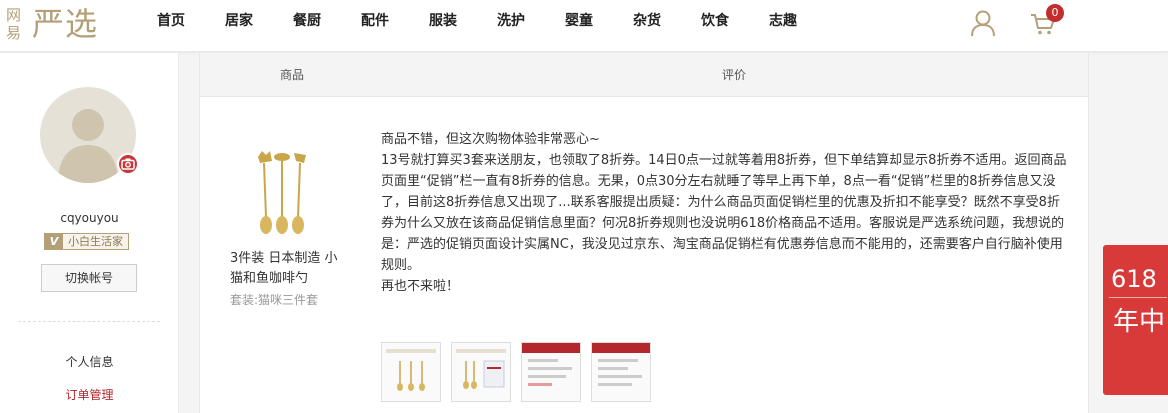  I want to click on table-header: 商品 评价, so click(644, 75).